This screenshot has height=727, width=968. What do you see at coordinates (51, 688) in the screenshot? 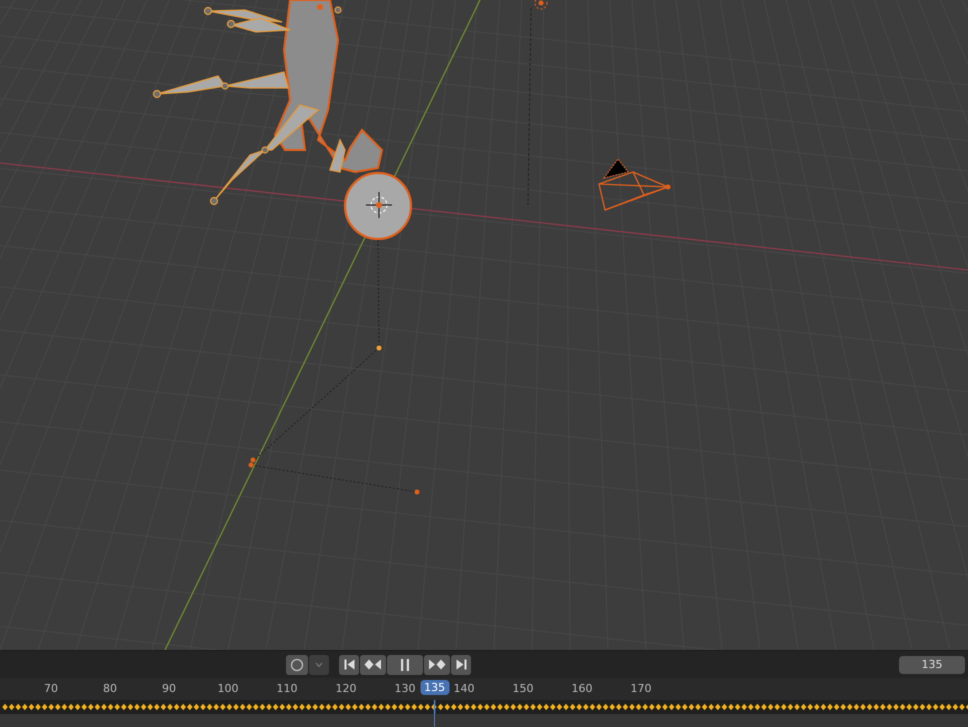
I see `frame-number: 70` at bounding box center [51, 688].